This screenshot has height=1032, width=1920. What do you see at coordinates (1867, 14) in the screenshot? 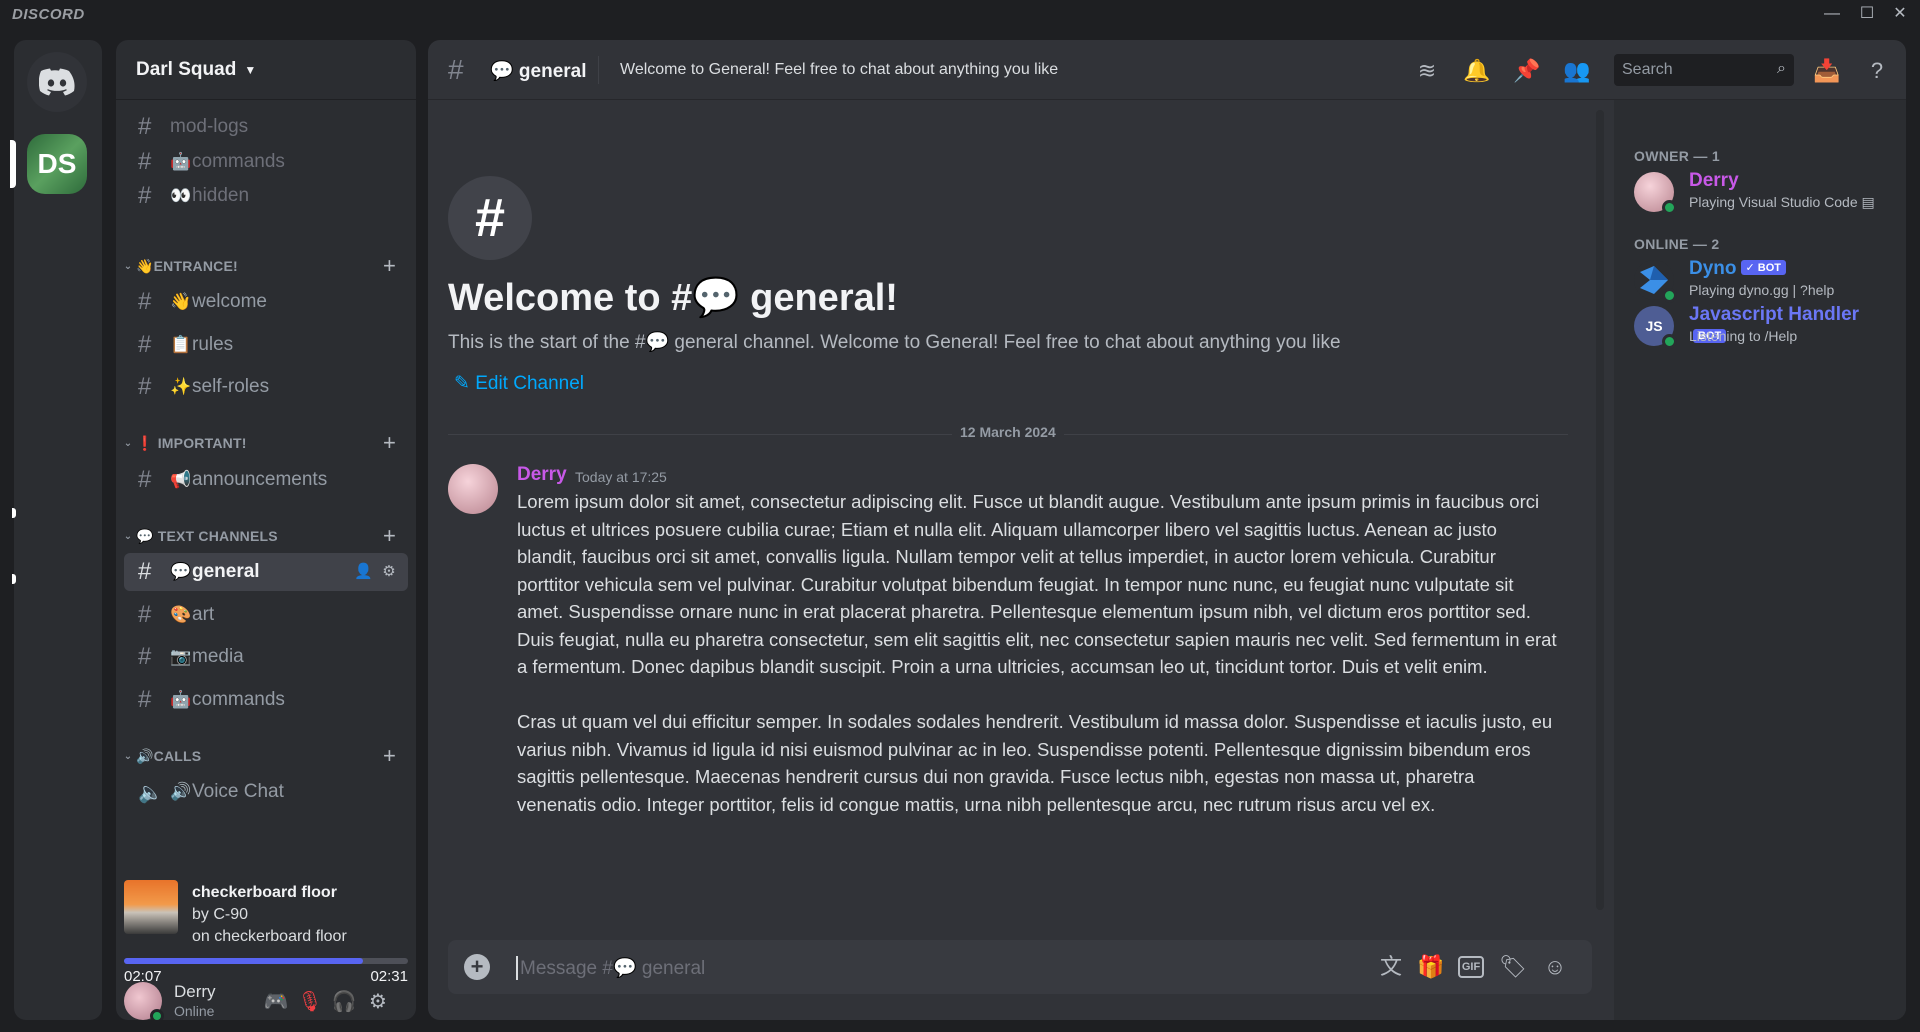
I see `maximize-button: ☐` at bounding box center [1867, 14].